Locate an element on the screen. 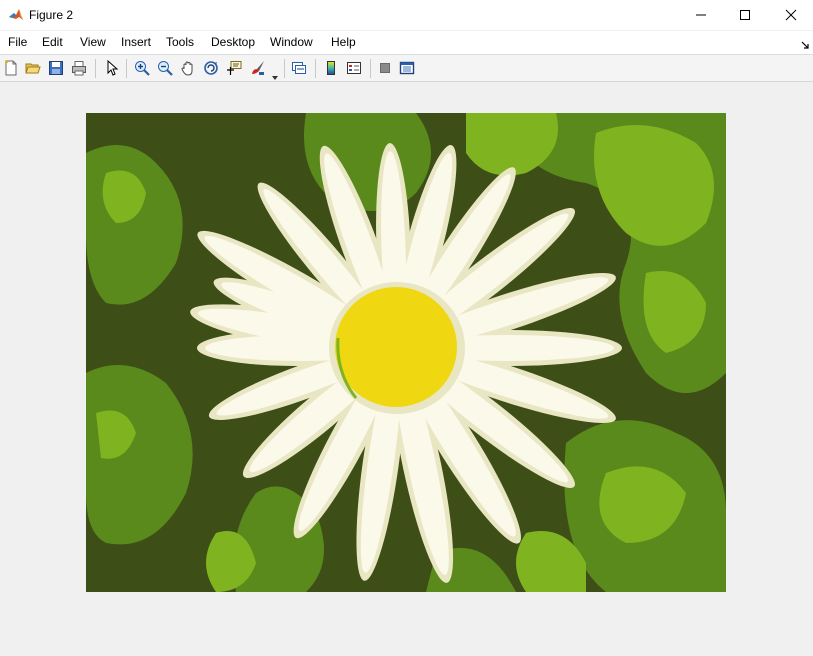 The image size is (813, 656). brush-dropdown-icon is located at coordinates (275, 74).